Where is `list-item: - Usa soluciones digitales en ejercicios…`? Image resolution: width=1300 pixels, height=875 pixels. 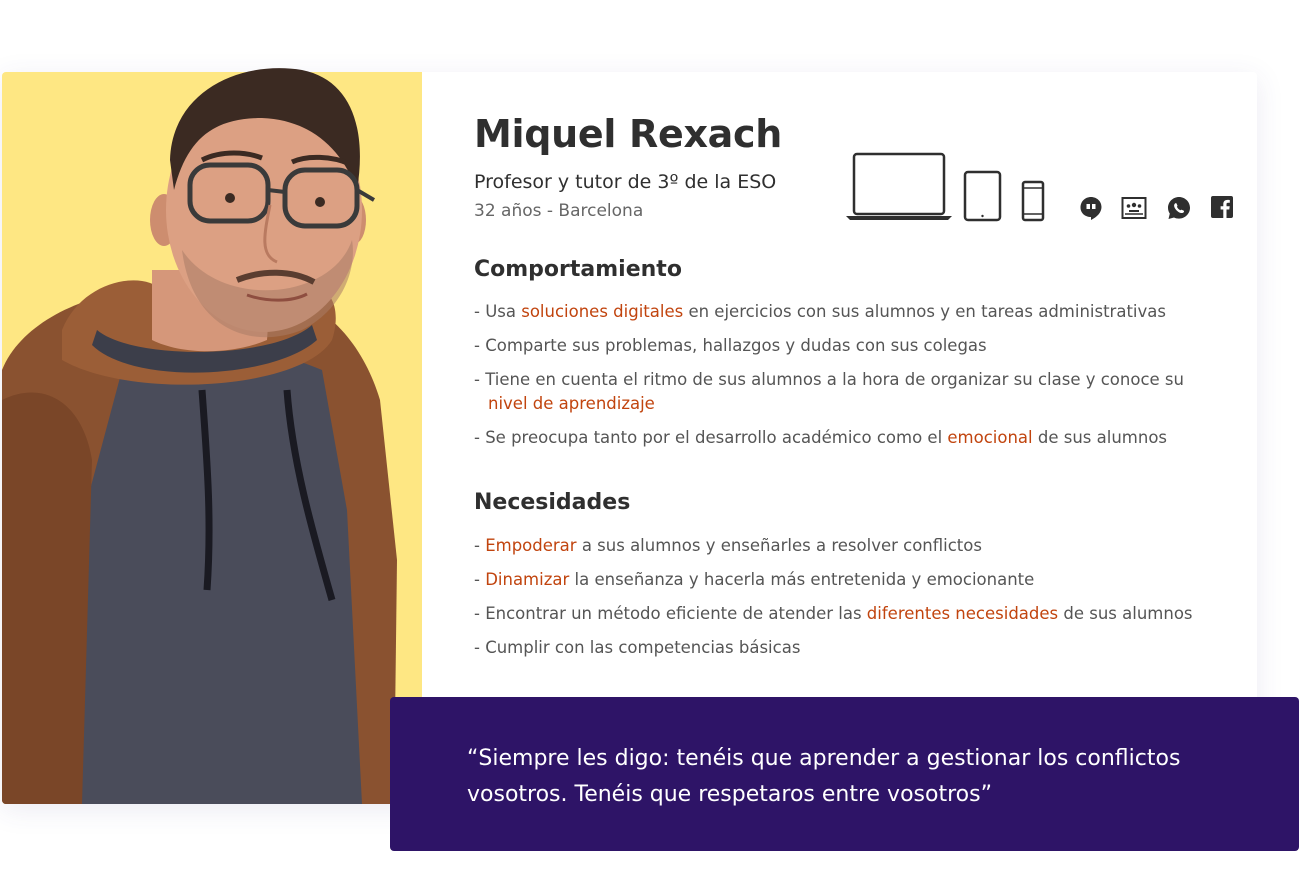
list-item: - Usa soluciones digitales en ejercicios… is located at coordinates (820, 311).